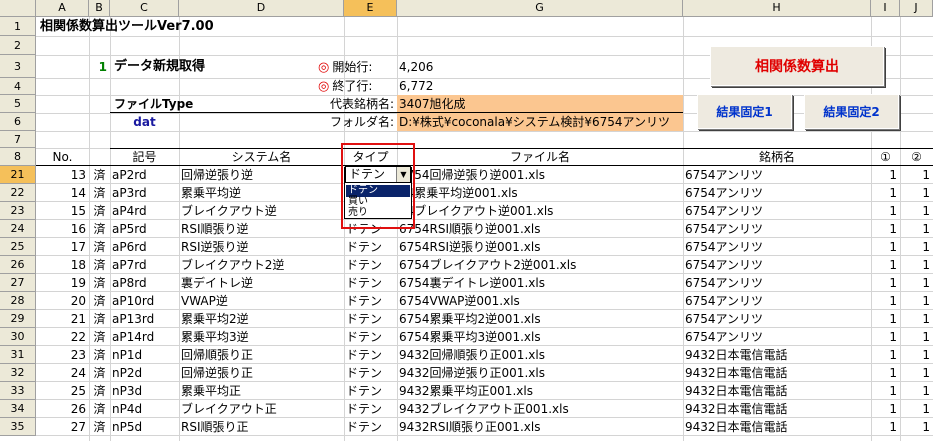  What do you see at coordinates (261, 373) in the screenshot?
I see `table-cell-sys: 回帰逆張り正` at bounding box center [261, 373].